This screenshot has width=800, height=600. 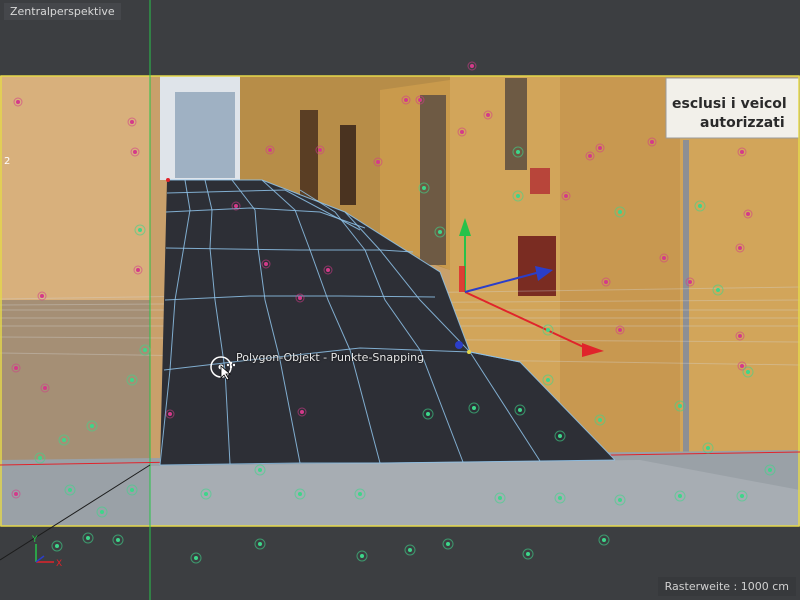 What do you see at coordinates (34, 540) in the screenshot?
I see `axis-y-label: Y` at bounding box center [34, 540].